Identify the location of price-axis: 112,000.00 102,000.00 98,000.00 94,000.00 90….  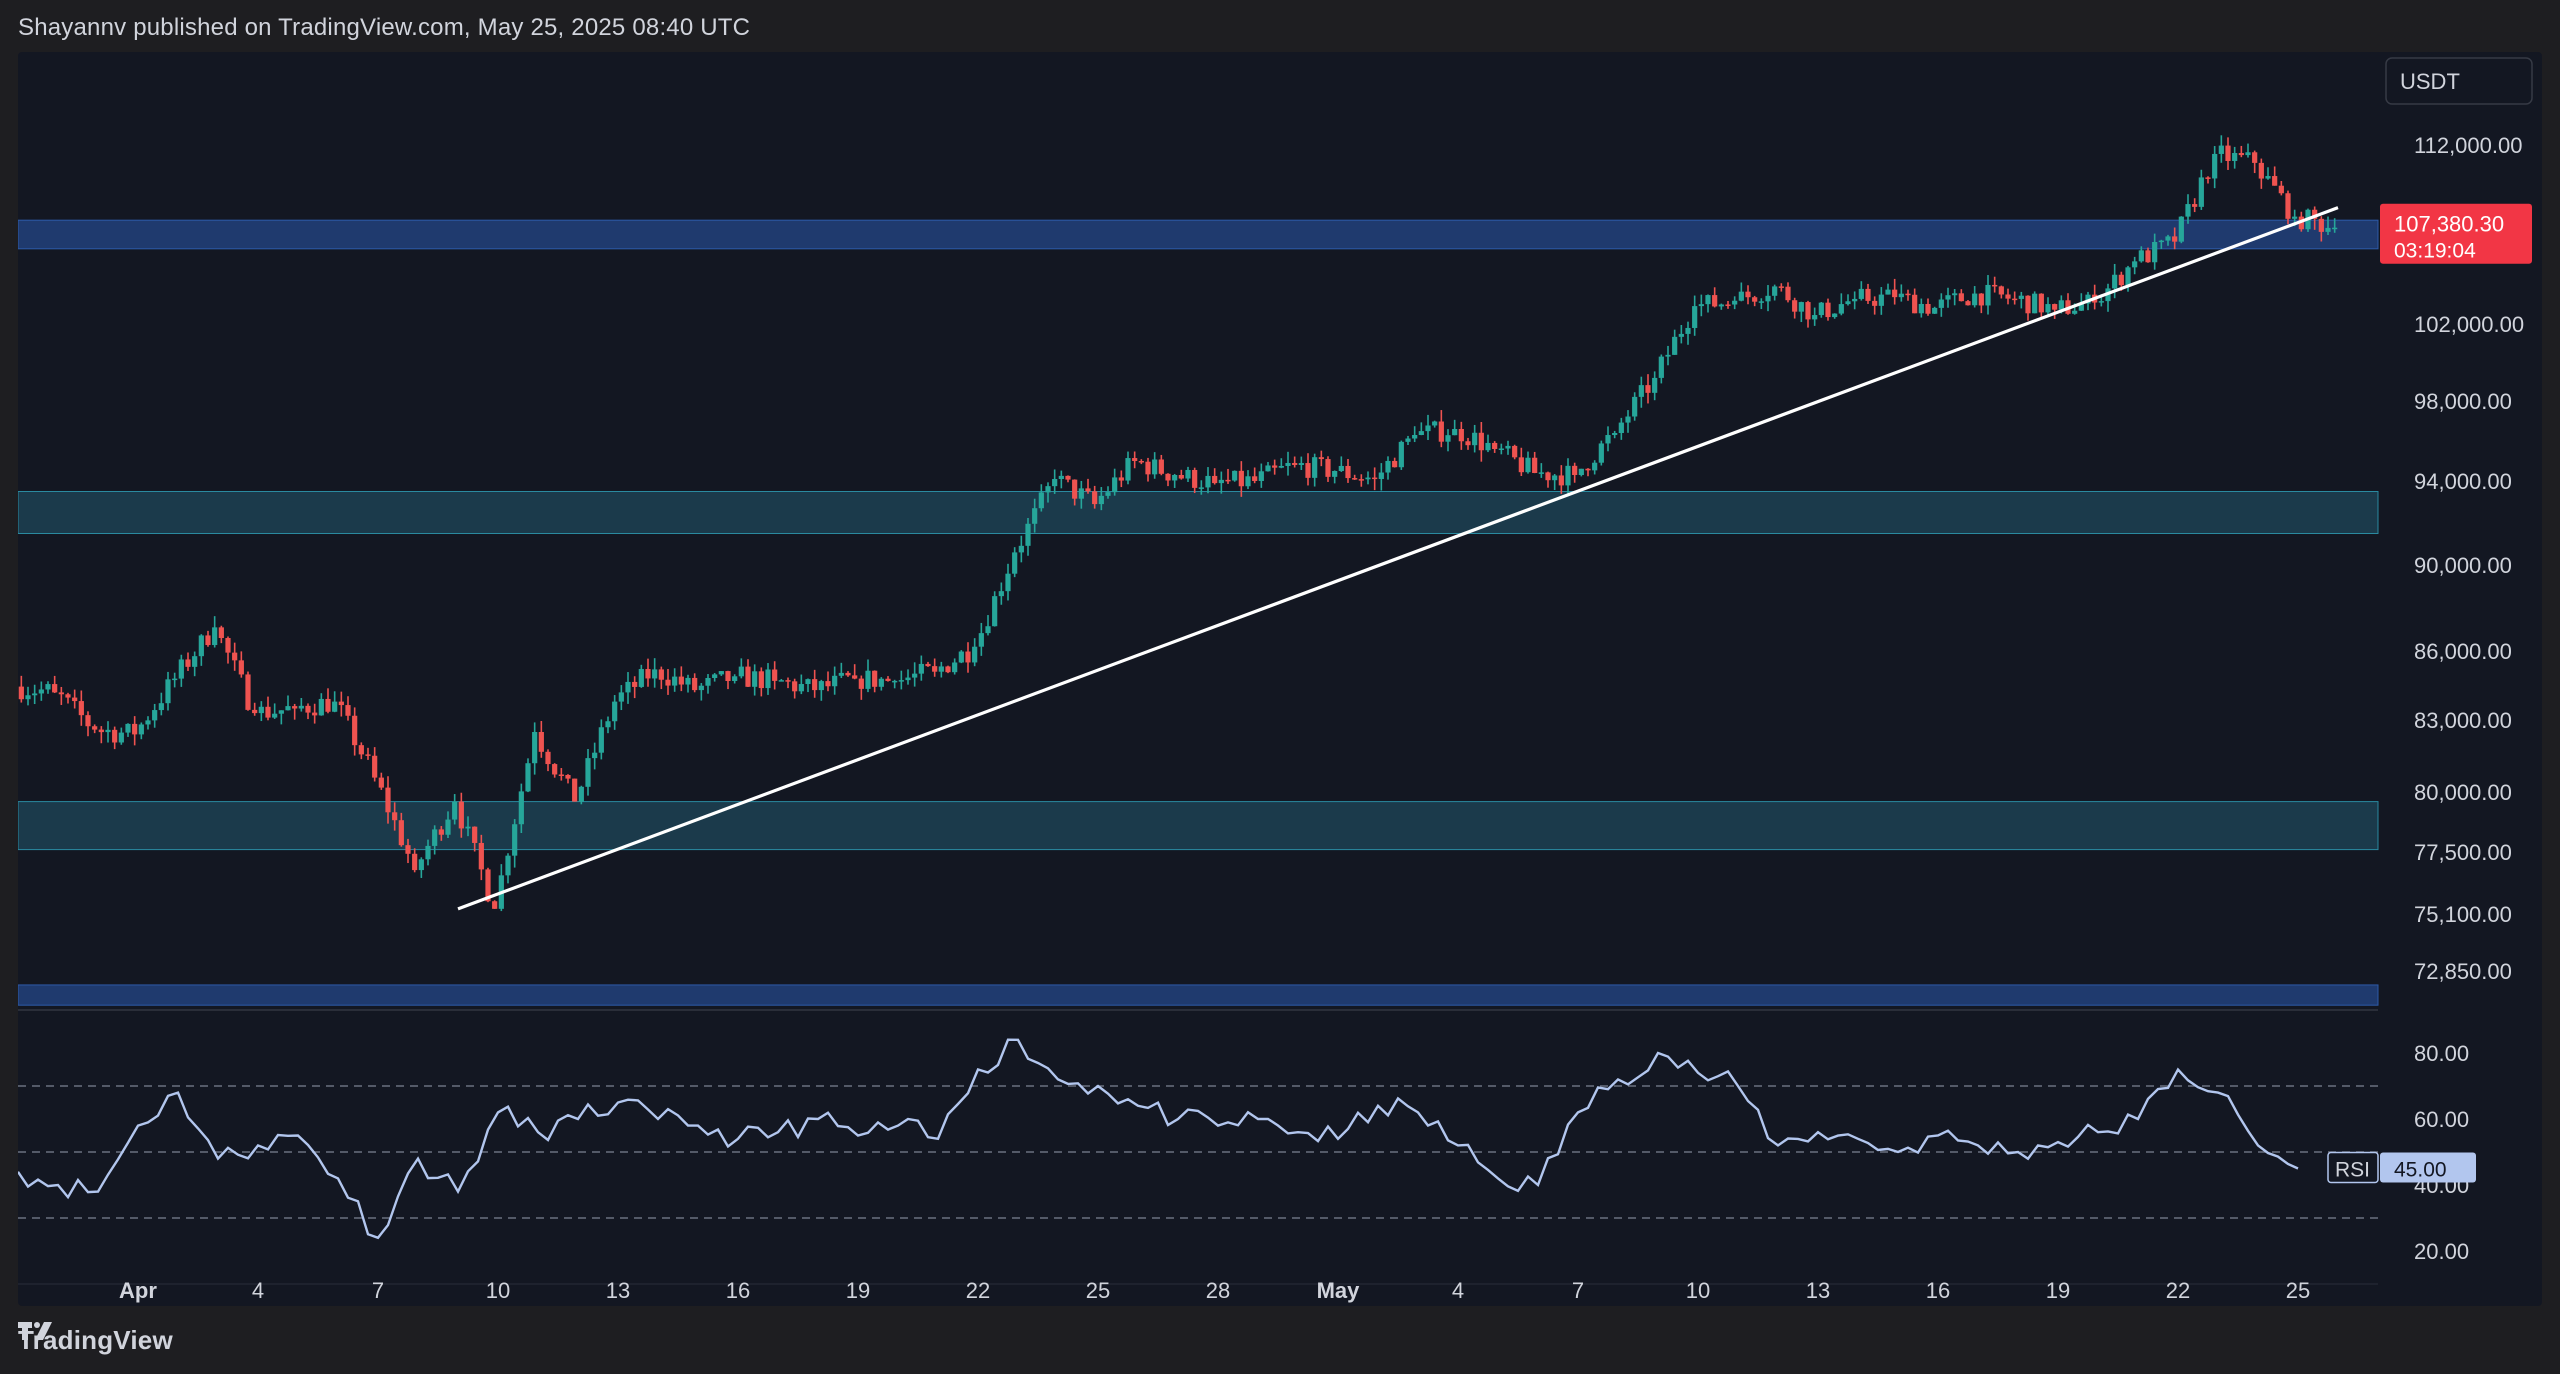
(2469, 698).